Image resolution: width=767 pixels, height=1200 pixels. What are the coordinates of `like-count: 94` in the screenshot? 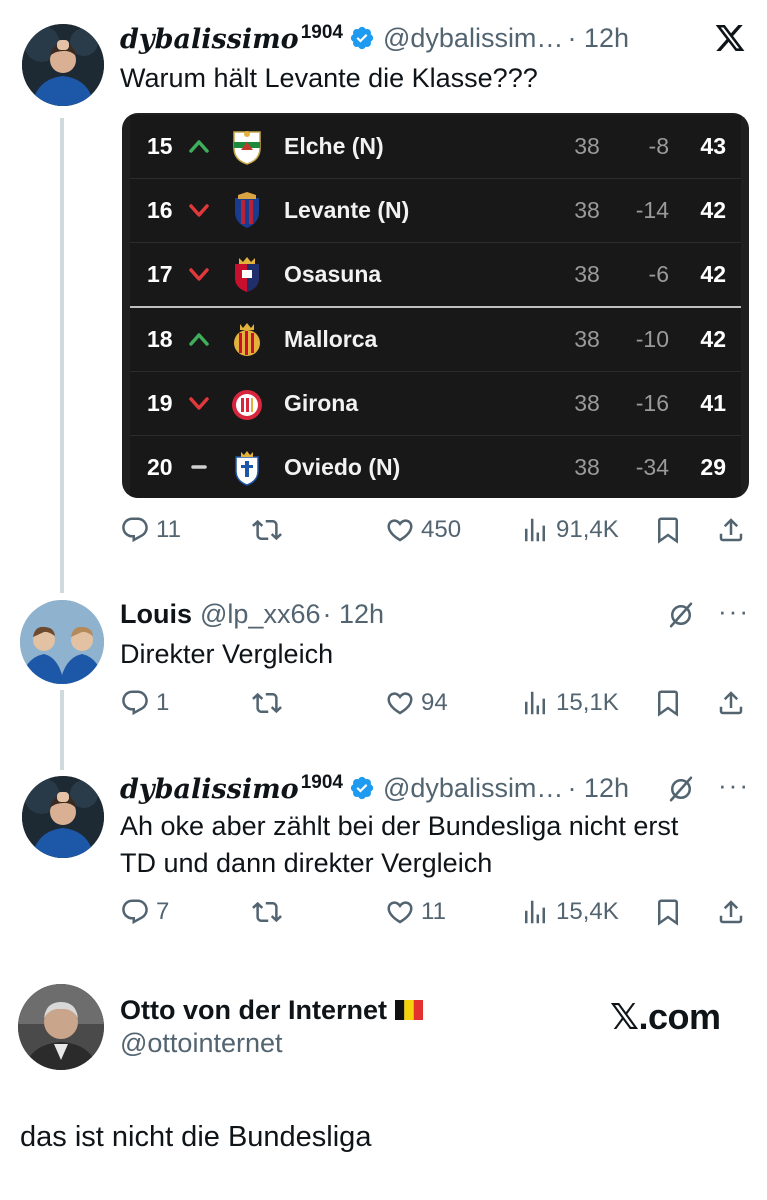 It's located at (434, 702).